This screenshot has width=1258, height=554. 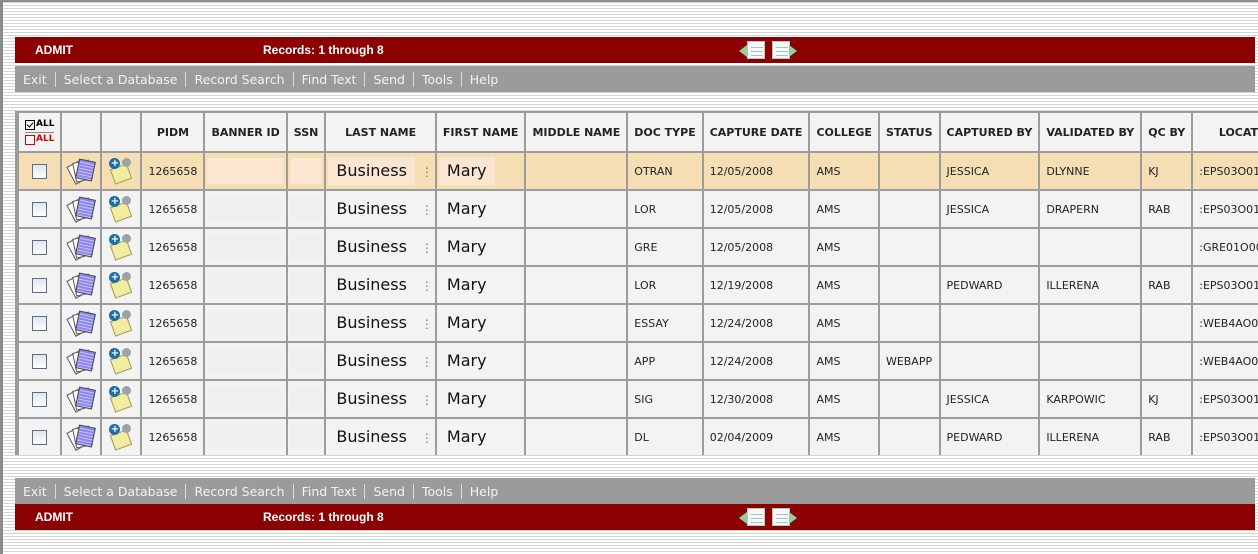 What do you see at coordinates (306, 171) in the screenshot?
I see `cell-ssn` at bounding box center [306, 171].